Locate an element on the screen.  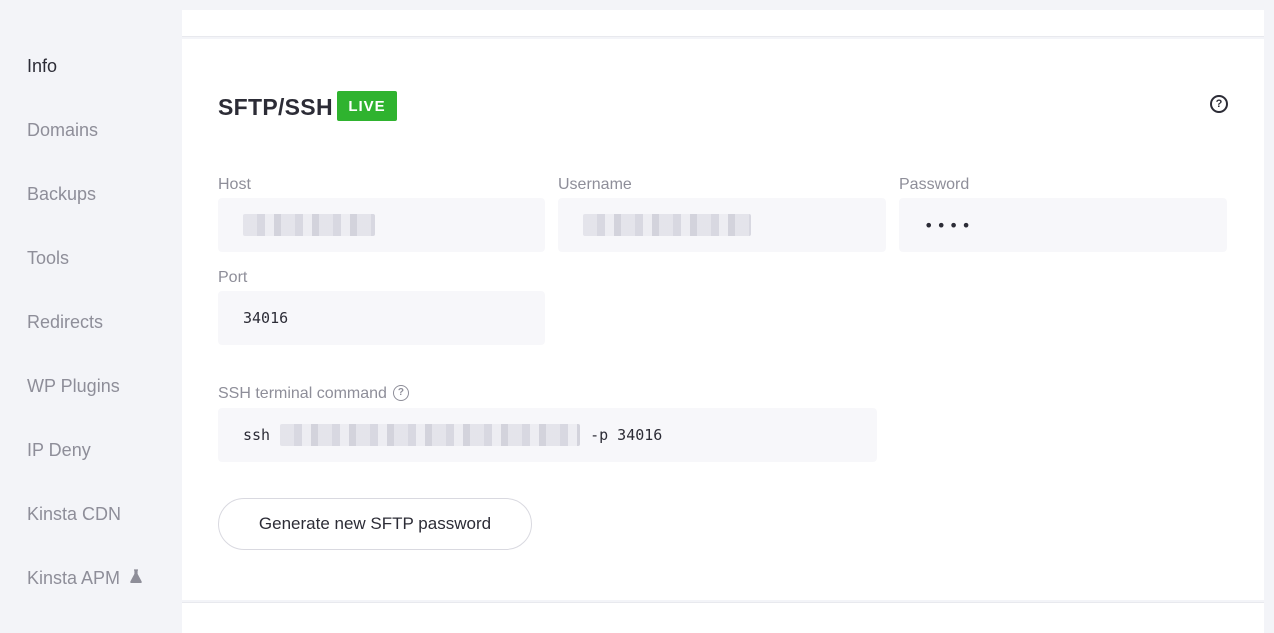
sidebar-item-redirects: Redirects is located at coordinates (65, 322).